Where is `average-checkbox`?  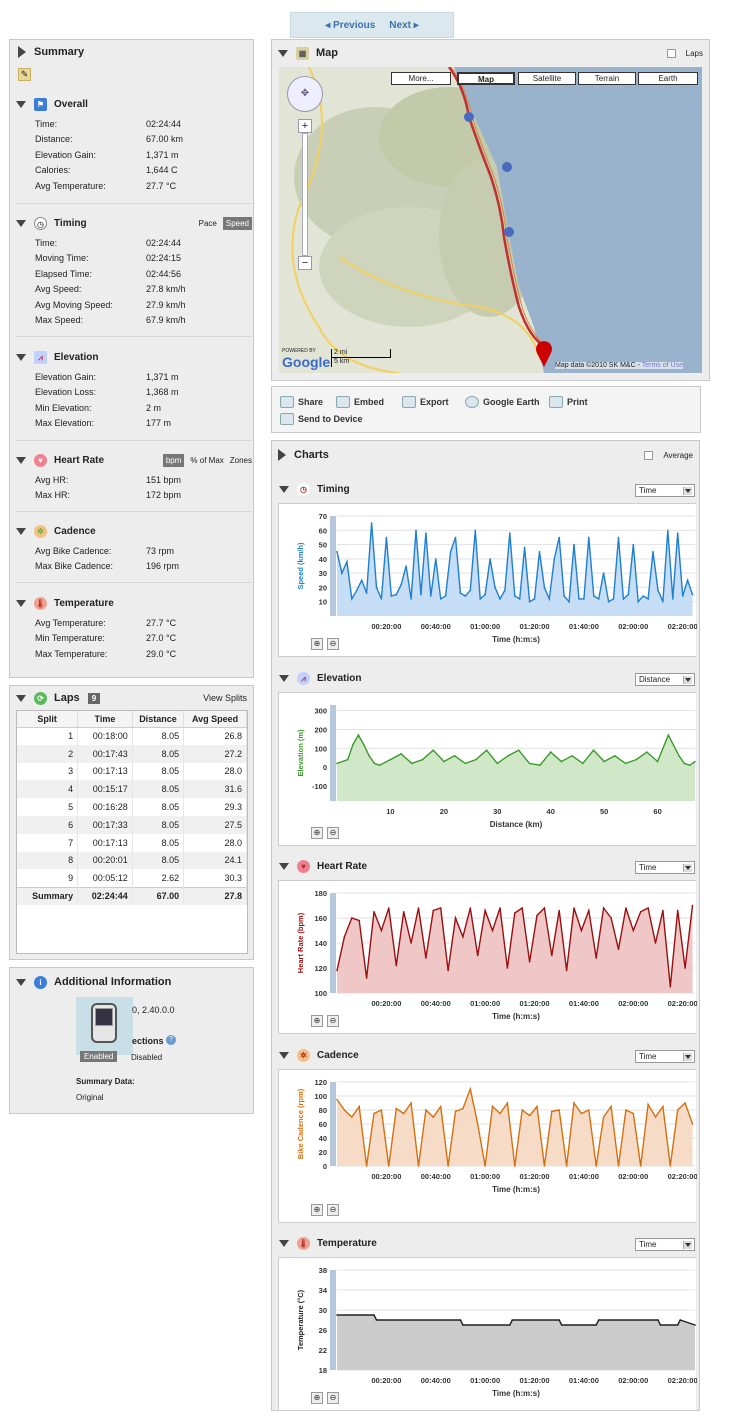 average-checkbox is located at coordinates (649, 455).